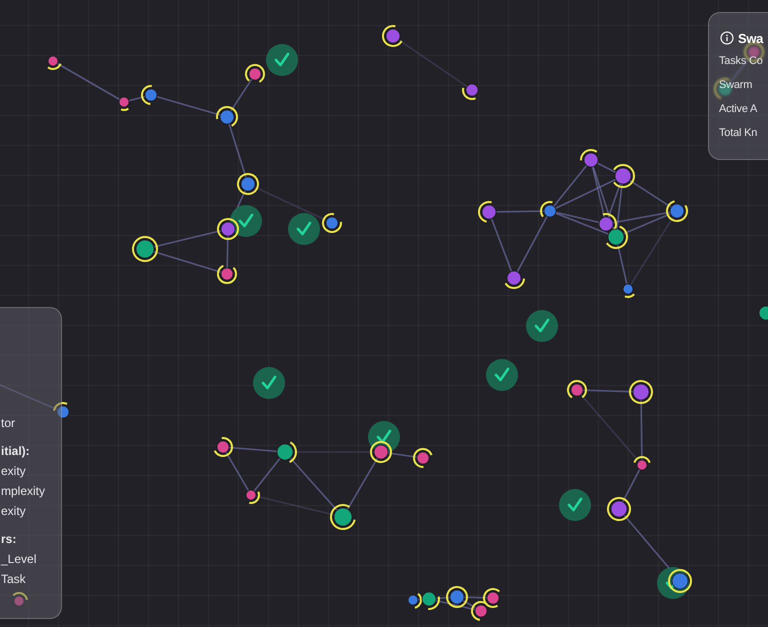 Image resolution: width=768 pixels, height=627 pixels. I want to click on legend-heading: rs:, so click(8, 539).